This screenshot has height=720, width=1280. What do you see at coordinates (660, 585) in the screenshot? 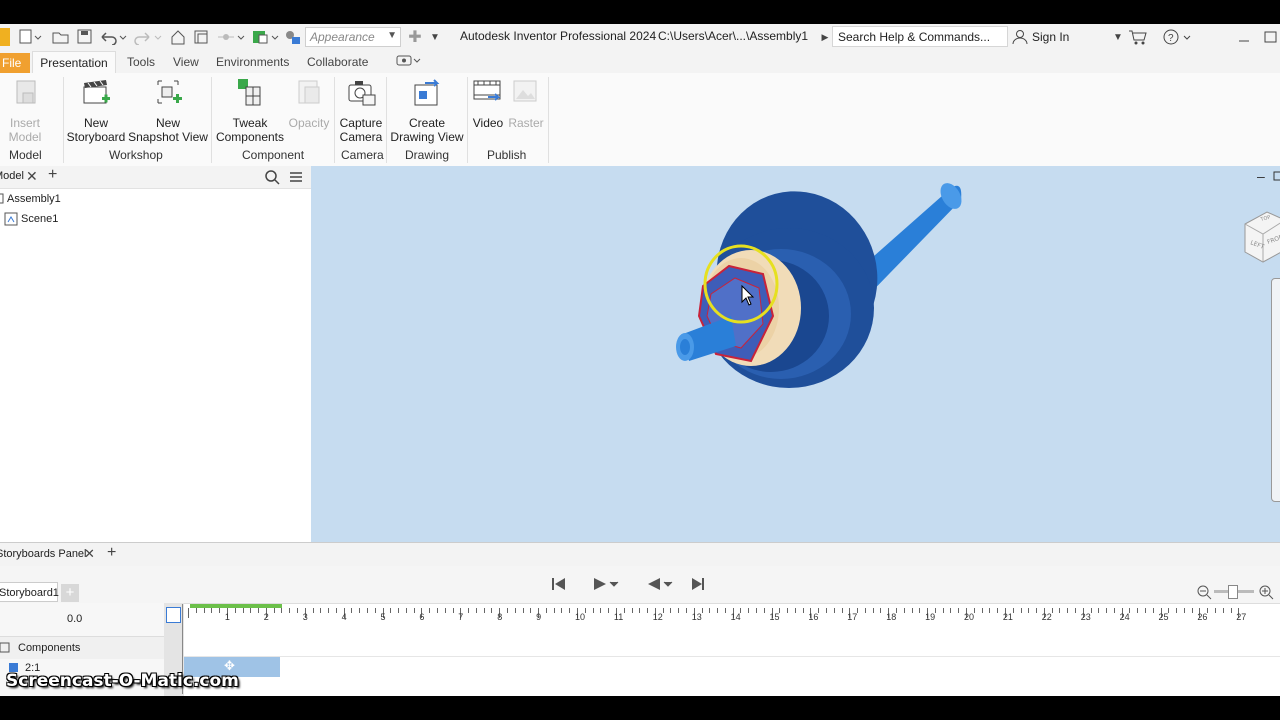
I see `reverse-play-icon` at bounding box center [660, 585].